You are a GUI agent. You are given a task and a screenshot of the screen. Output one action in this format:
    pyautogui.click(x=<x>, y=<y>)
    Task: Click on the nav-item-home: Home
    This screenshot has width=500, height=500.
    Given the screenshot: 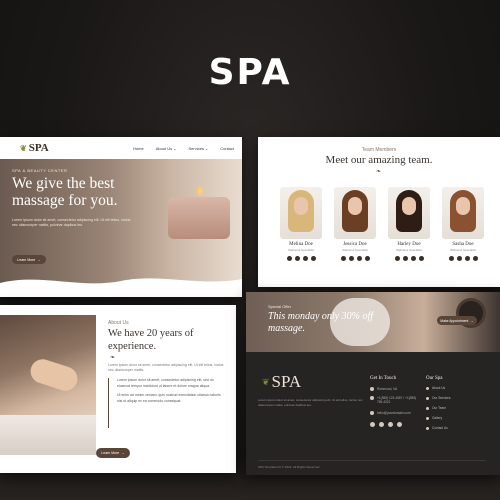 What is the action you would take?
    pyautogui.click(x=138, y=148)
    